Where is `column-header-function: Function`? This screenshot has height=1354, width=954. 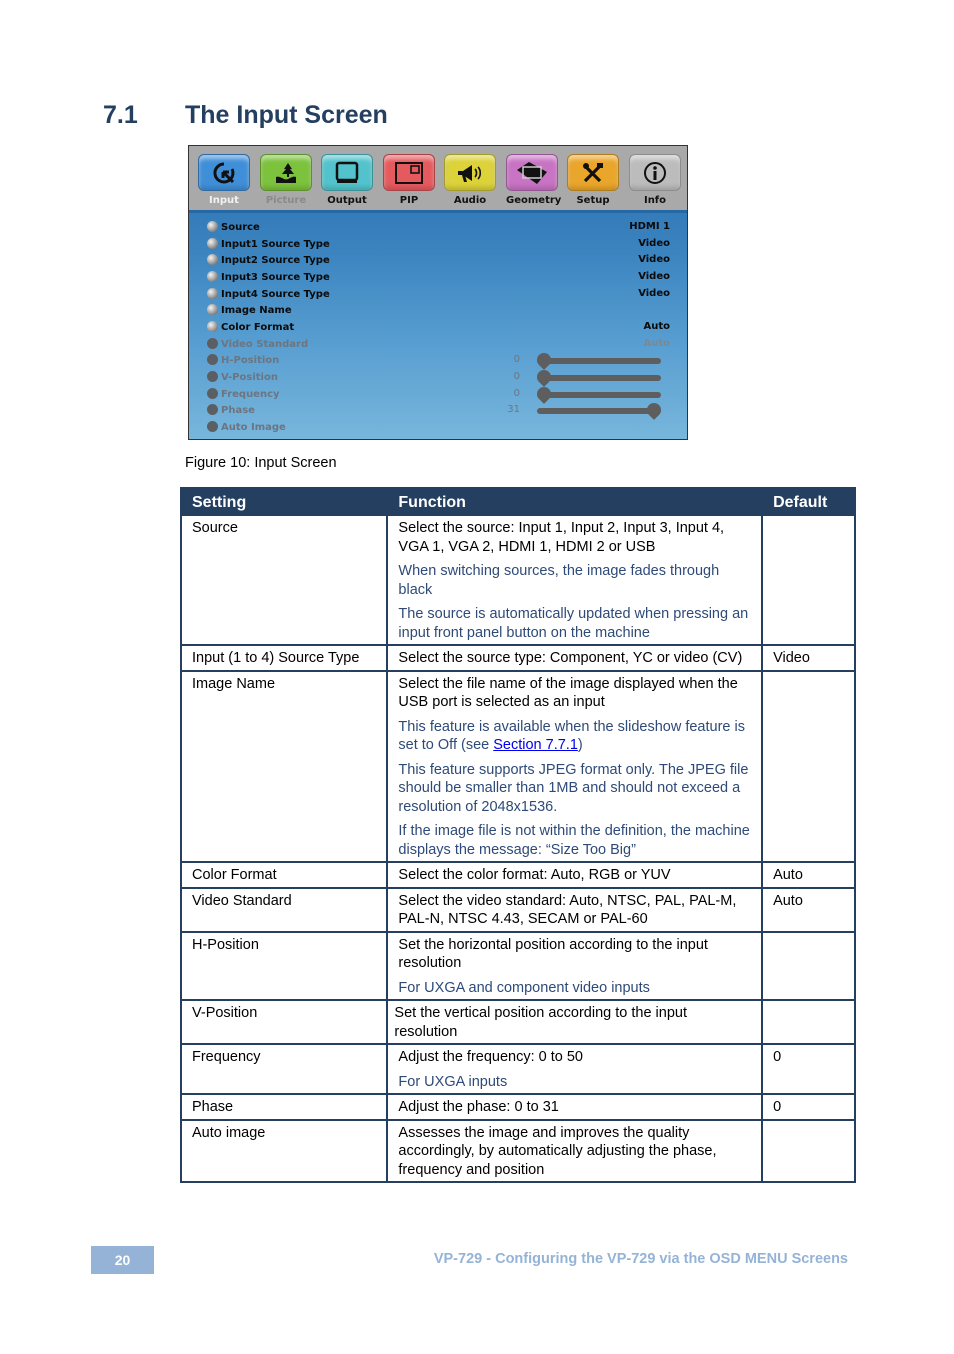
column-header-function: Function is located at coordinates (575, 501).